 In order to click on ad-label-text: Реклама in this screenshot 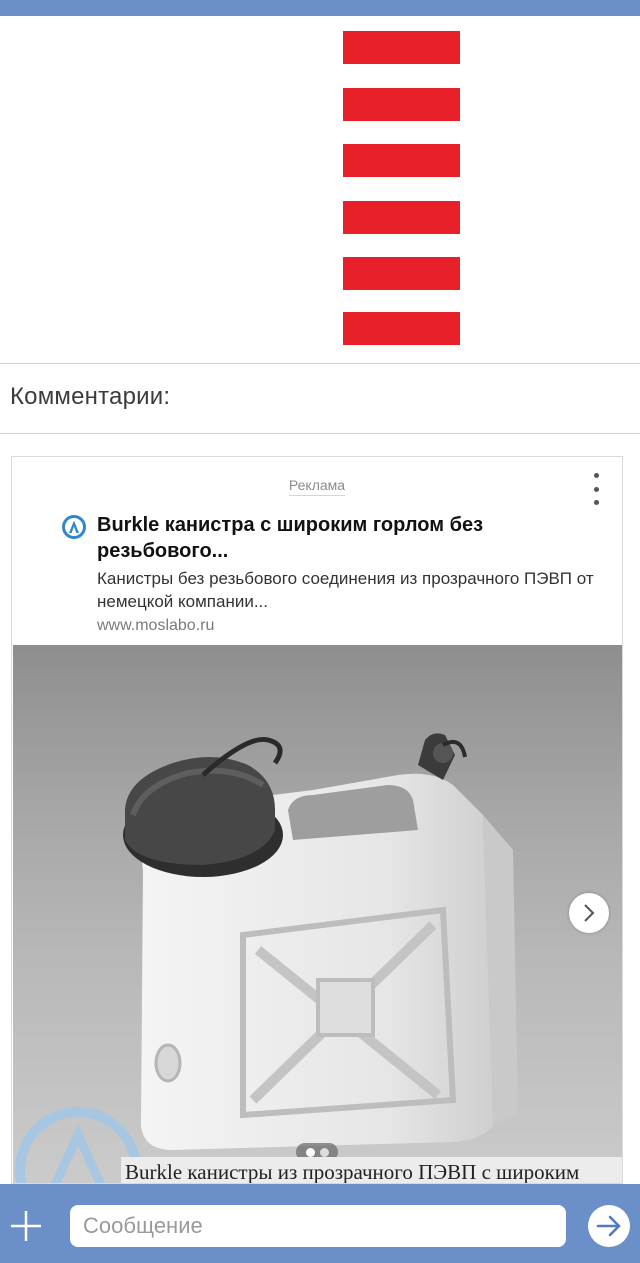, I will do `click(317, 486)`.